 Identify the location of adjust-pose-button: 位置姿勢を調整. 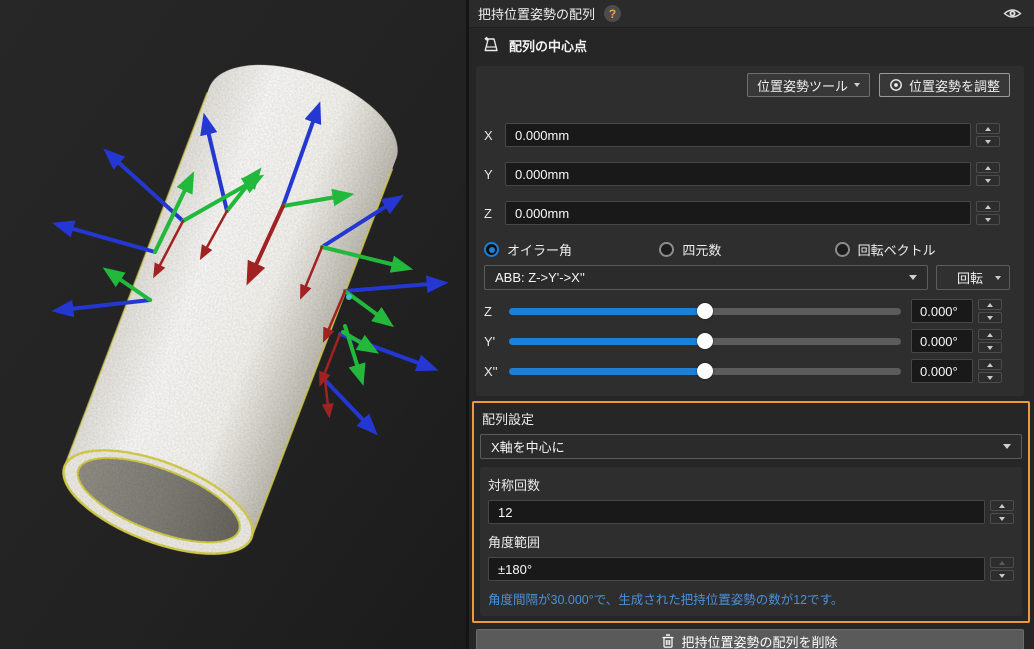
(944, 85).